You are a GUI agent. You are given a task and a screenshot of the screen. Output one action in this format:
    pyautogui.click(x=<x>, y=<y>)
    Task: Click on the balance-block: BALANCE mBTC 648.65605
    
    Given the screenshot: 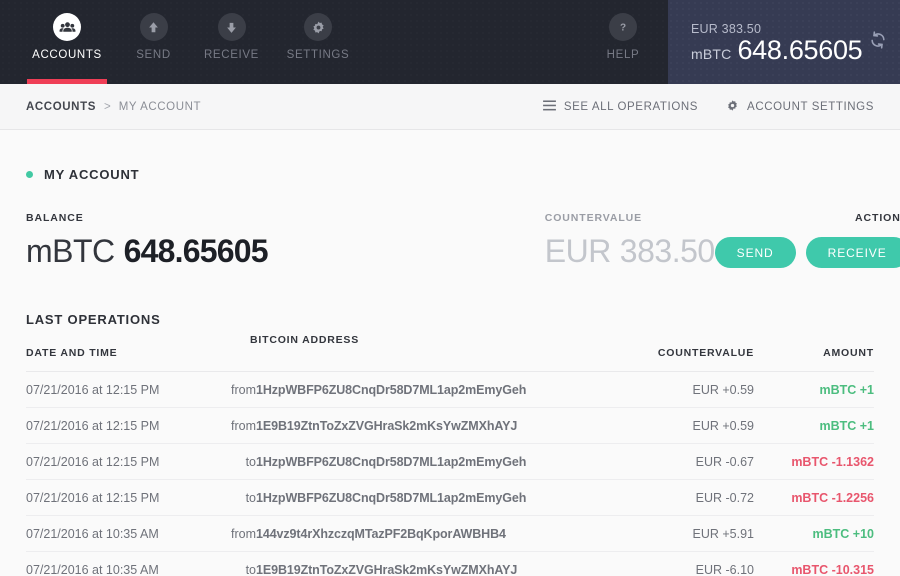 What is the action you would take?
    pyautogui.click(x=147, y=241)
    